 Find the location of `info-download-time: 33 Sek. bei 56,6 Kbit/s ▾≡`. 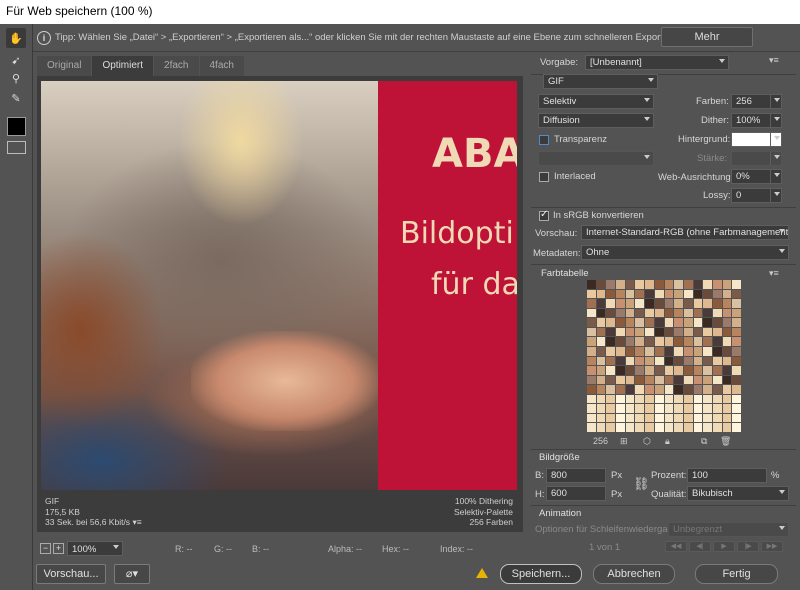

info-download-time: 33 Sek. bei 56,6 Kbit/s ▾≡ is located at coordinates (93, 522).